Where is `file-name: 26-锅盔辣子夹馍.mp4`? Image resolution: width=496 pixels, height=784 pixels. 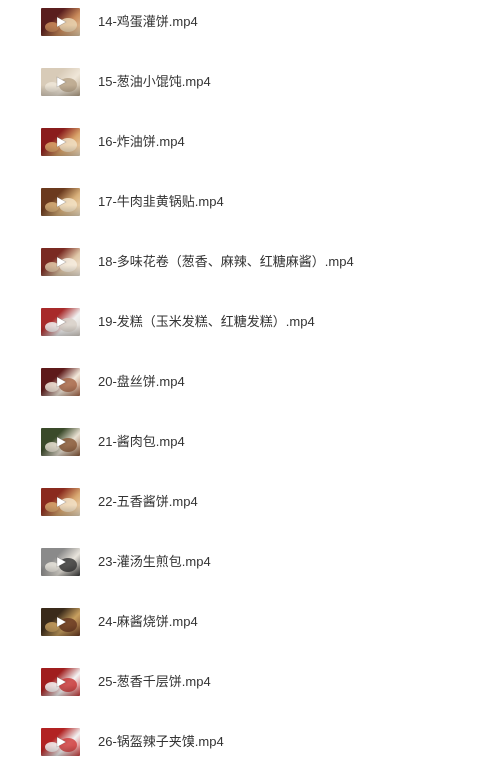
file-name: 26-锅盔辣子夹馍.mp4 is located at coordinates (161, 742).